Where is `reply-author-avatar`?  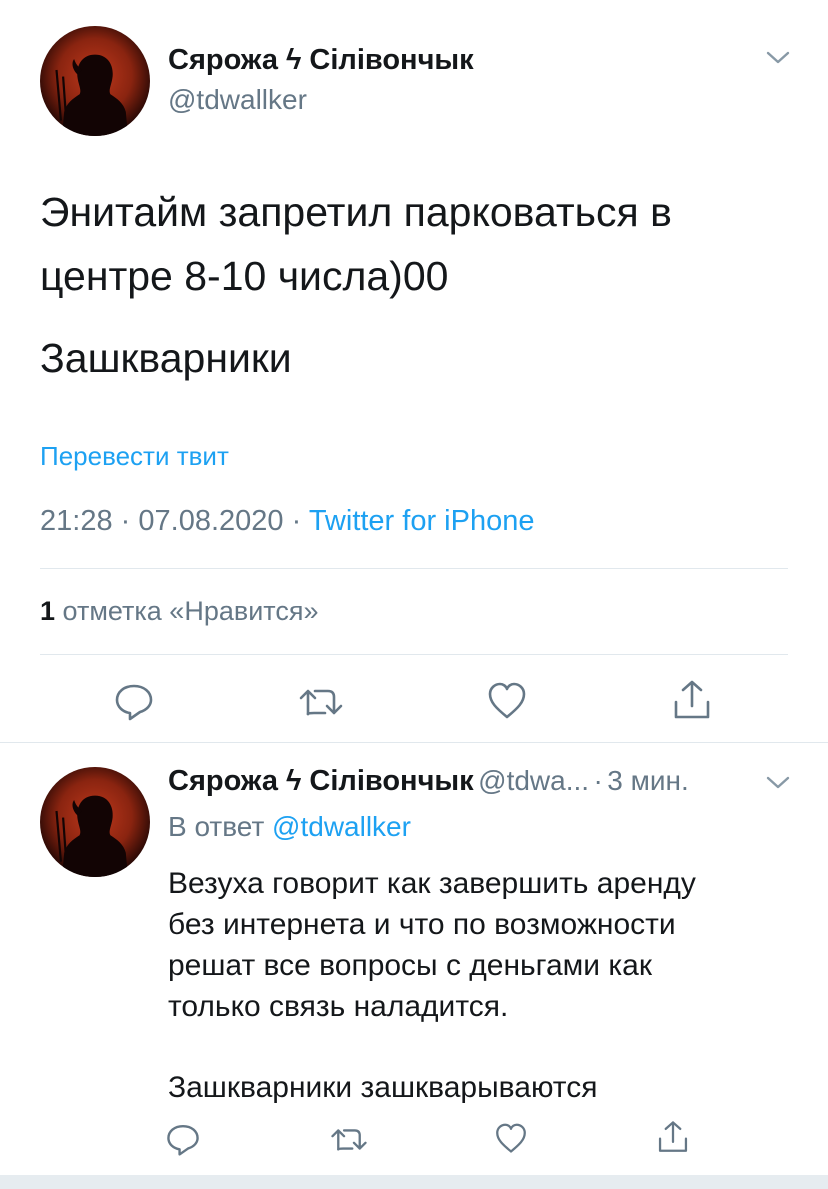
reply-author-avatar is located at coordinates (95, 822).